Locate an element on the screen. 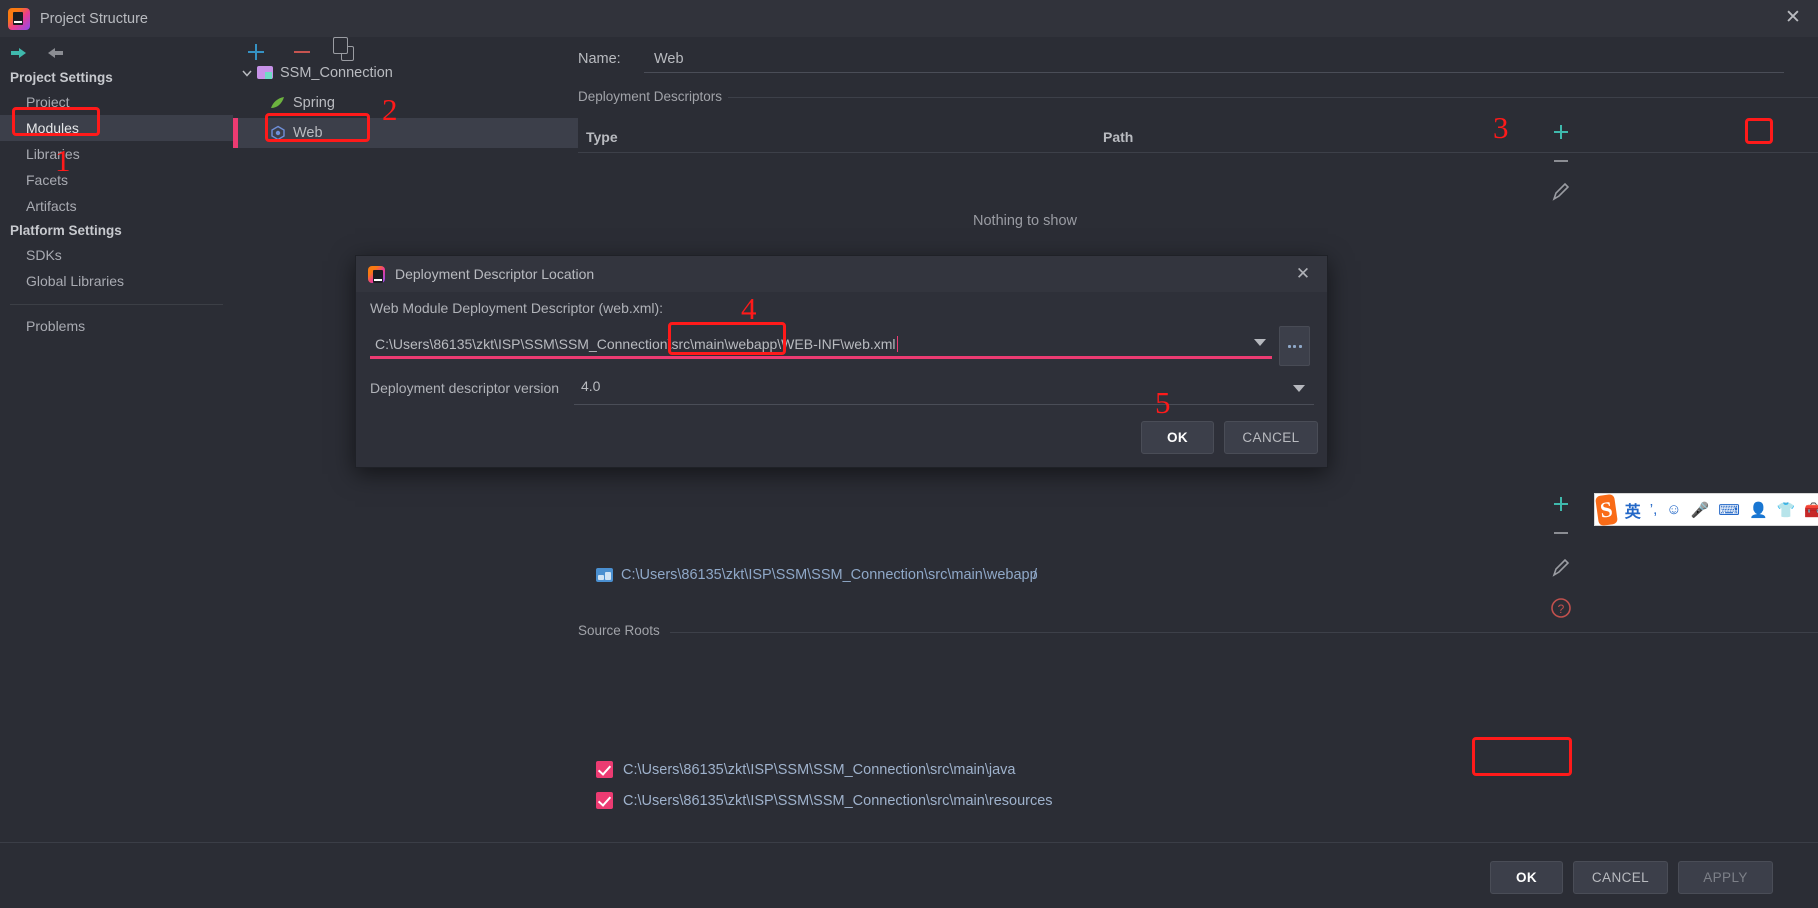 The image size is (1818, 908). descriptor-version-label: Deployment descriptor version is located at coordinates (465, 388).